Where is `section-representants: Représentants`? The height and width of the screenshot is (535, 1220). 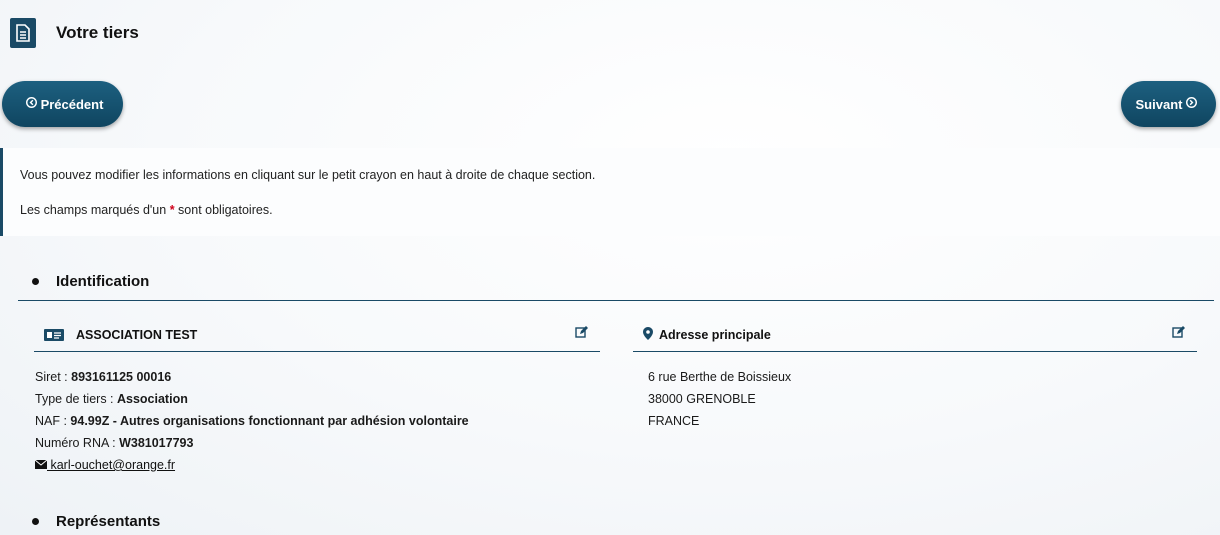
section-representants: Représentants is located at coordinates (96, 521).